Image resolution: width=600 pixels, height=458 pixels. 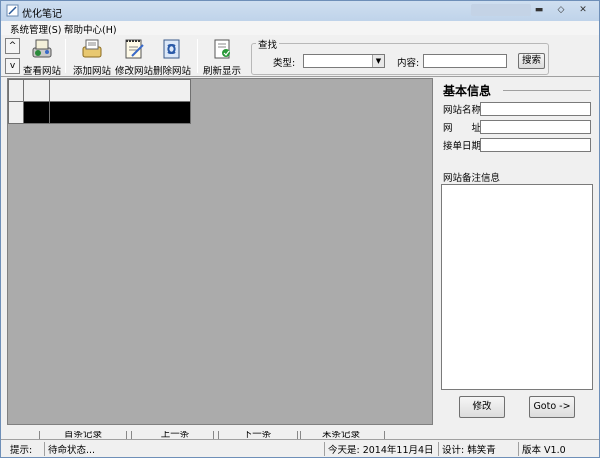 I want to click on add-site-button: 添加网站, so click(x=92, y=57).